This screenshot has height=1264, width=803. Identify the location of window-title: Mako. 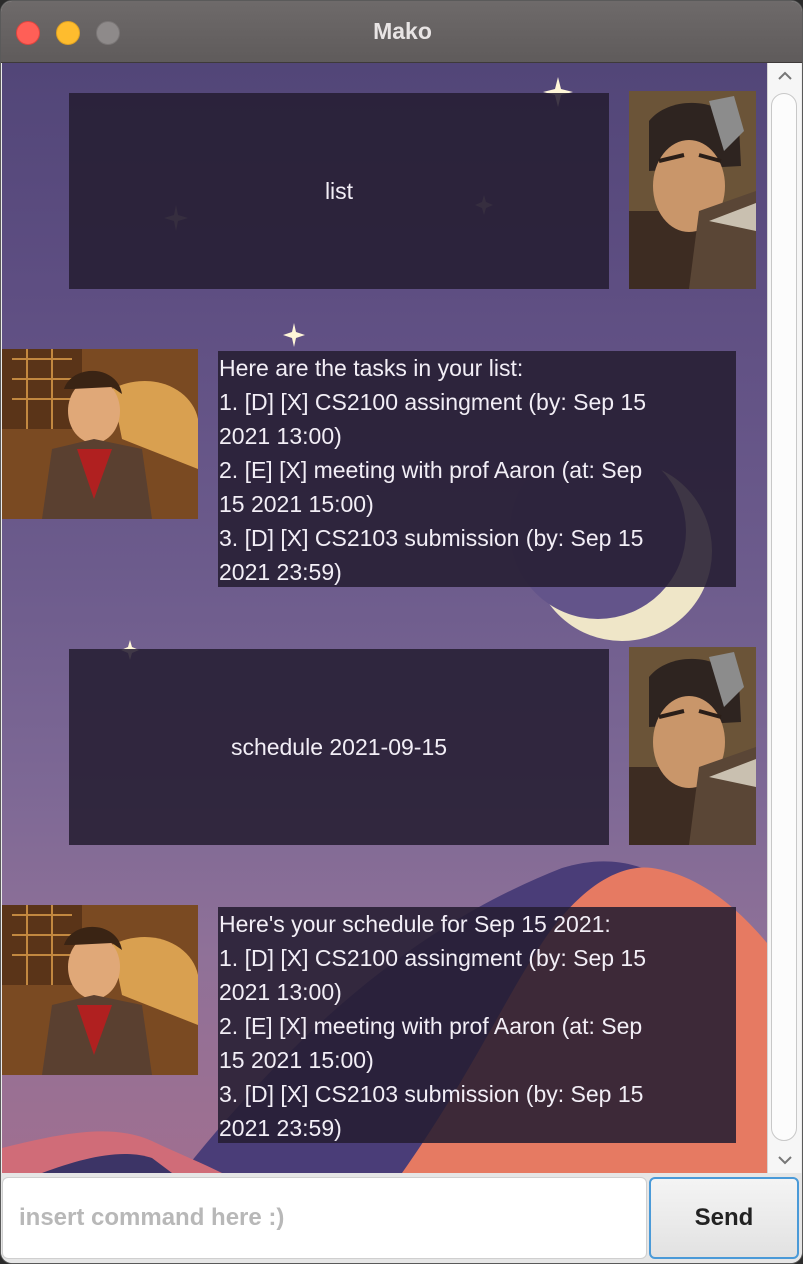
(402, 31).